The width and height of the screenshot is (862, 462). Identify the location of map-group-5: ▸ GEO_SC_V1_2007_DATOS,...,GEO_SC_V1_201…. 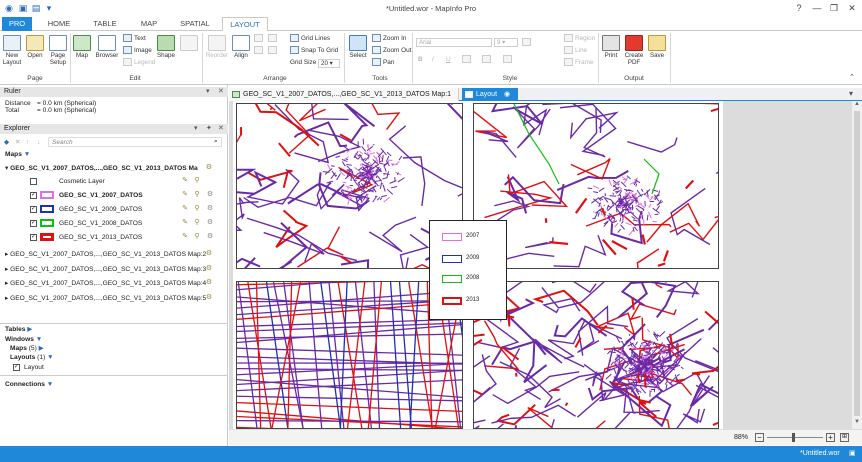
(105, 298).